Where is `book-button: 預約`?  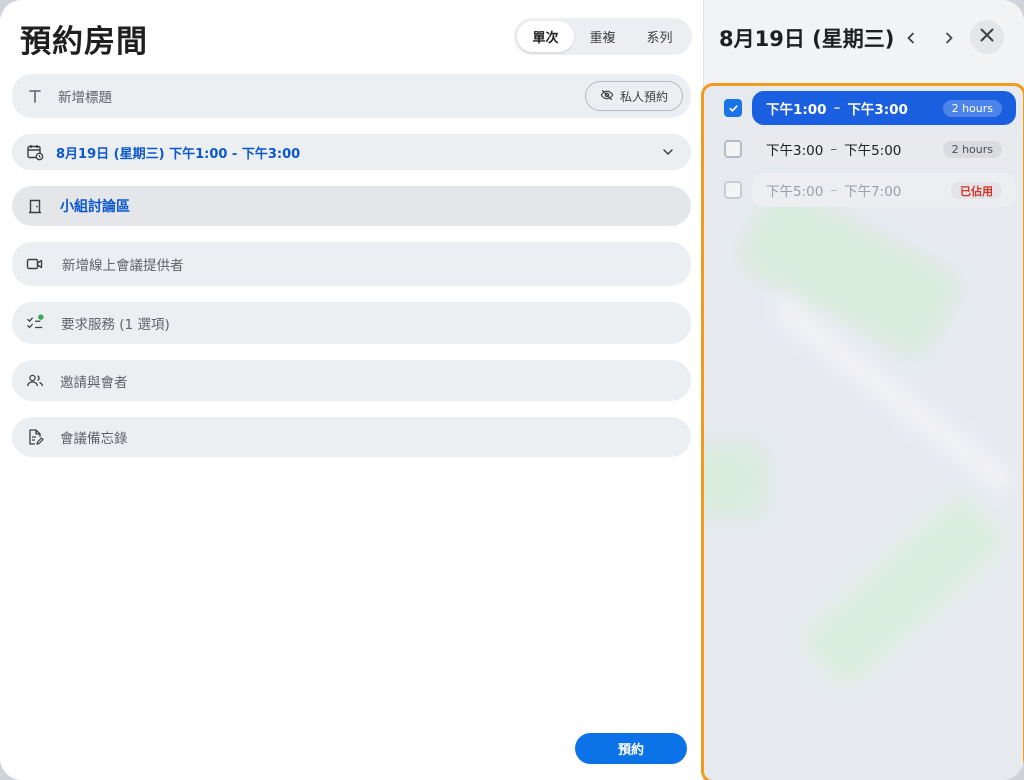
book-button: 預約 is located at coordinates (631, 748).